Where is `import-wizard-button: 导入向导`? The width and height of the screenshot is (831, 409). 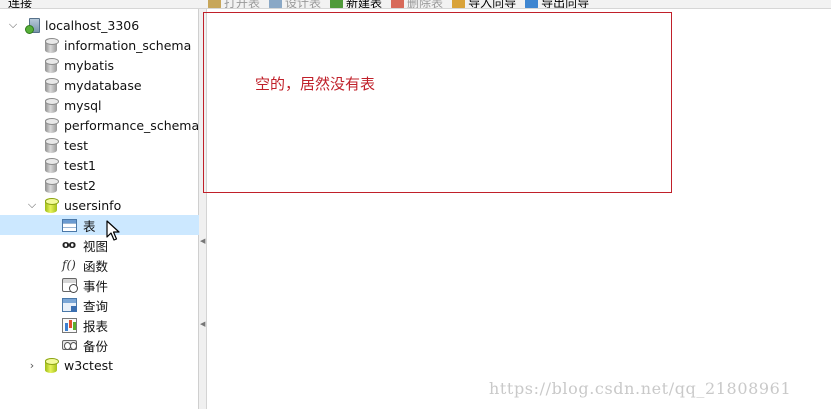 import-wizard-button: 导入向导 is located at coordinates (484, 4).